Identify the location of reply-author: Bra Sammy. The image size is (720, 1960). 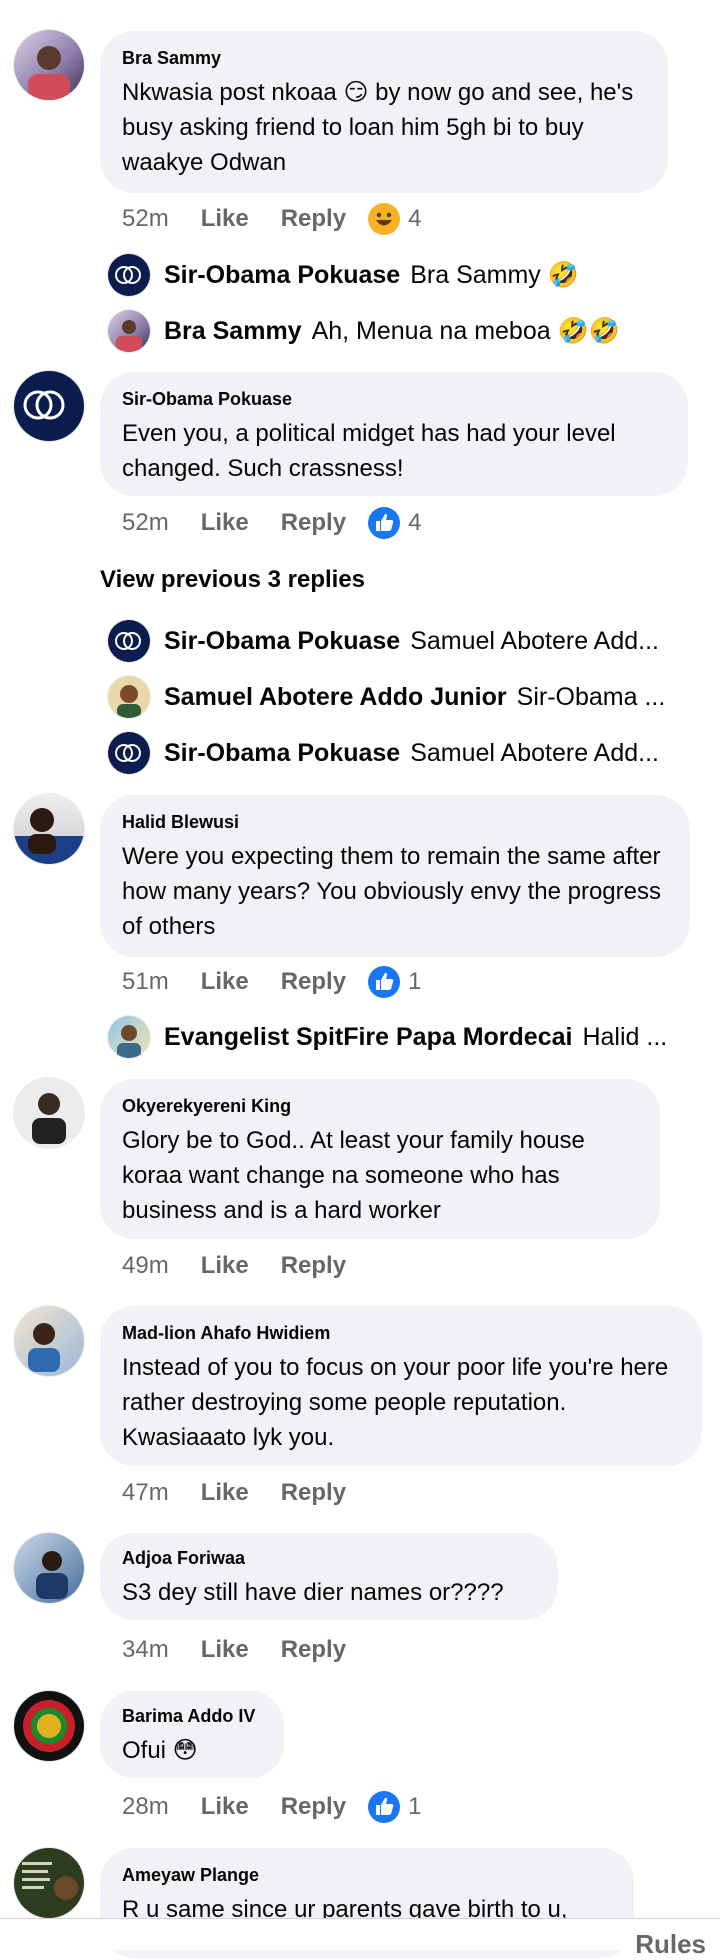
(233, 331).